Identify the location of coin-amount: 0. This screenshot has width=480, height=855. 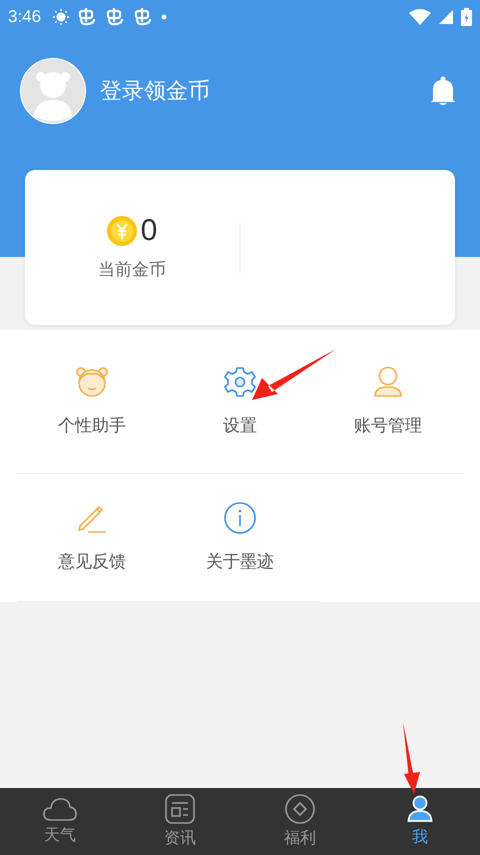
(149, 231).